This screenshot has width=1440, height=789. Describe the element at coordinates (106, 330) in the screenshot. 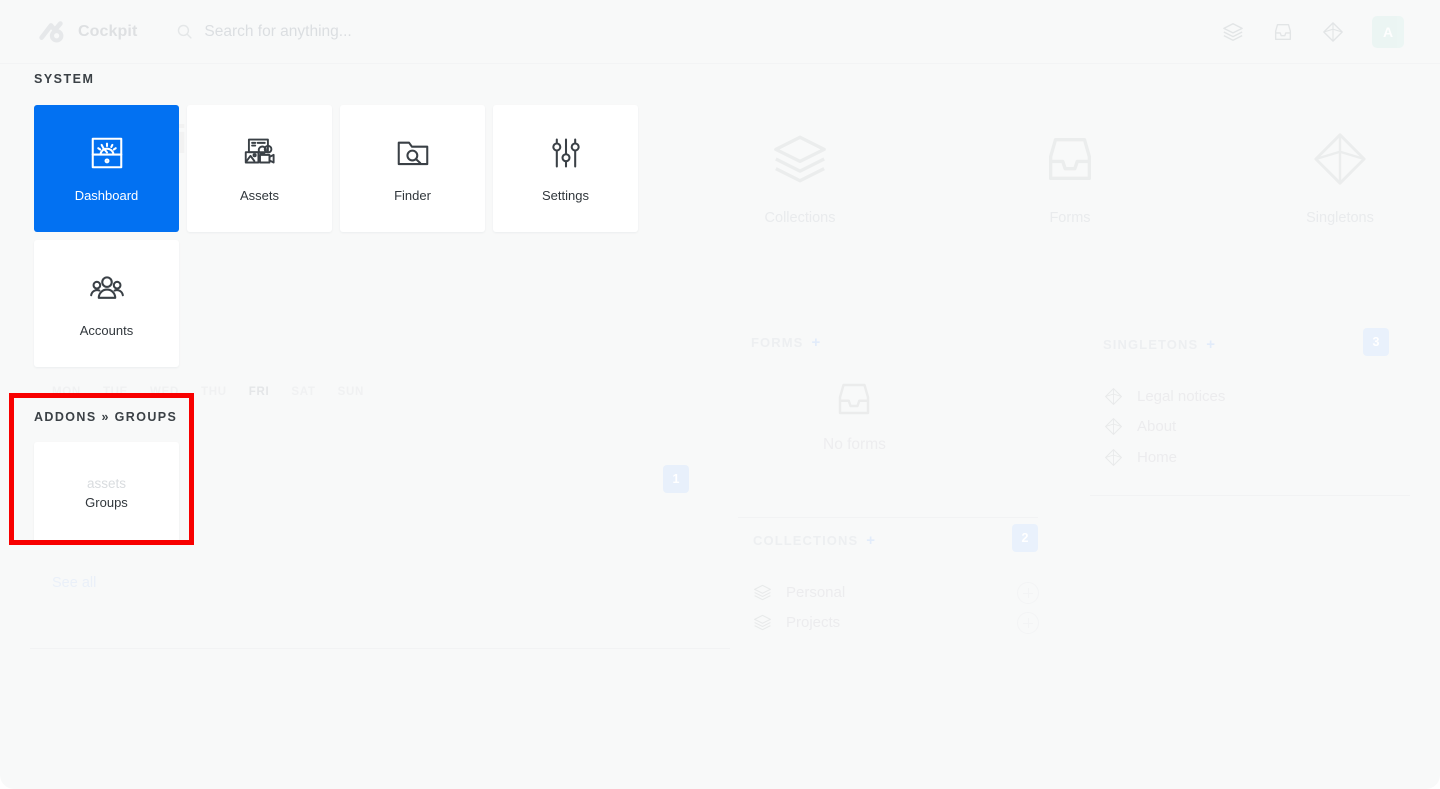

I see `card-label: Accounts` at that location.